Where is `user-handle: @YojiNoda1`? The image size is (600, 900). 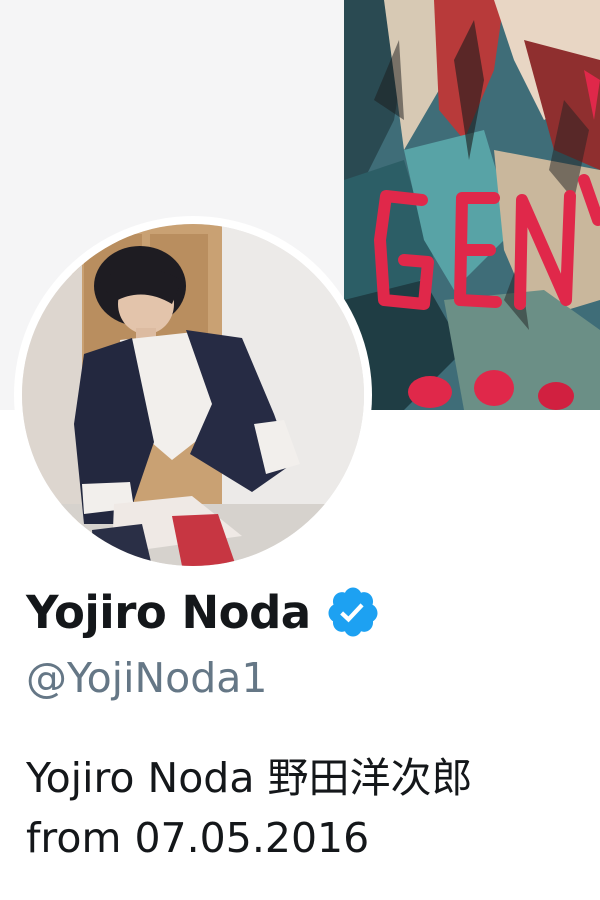
user-handle: @YojiNoda1 is located at coordinates (146, 678).